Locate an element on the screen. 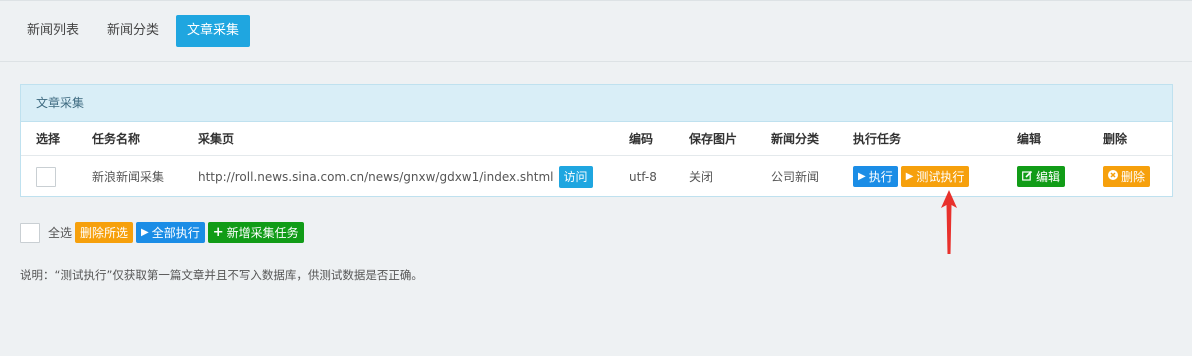 The image size is (1192, 356). select-all-label: 全选 is located at coordinates (60, 233).